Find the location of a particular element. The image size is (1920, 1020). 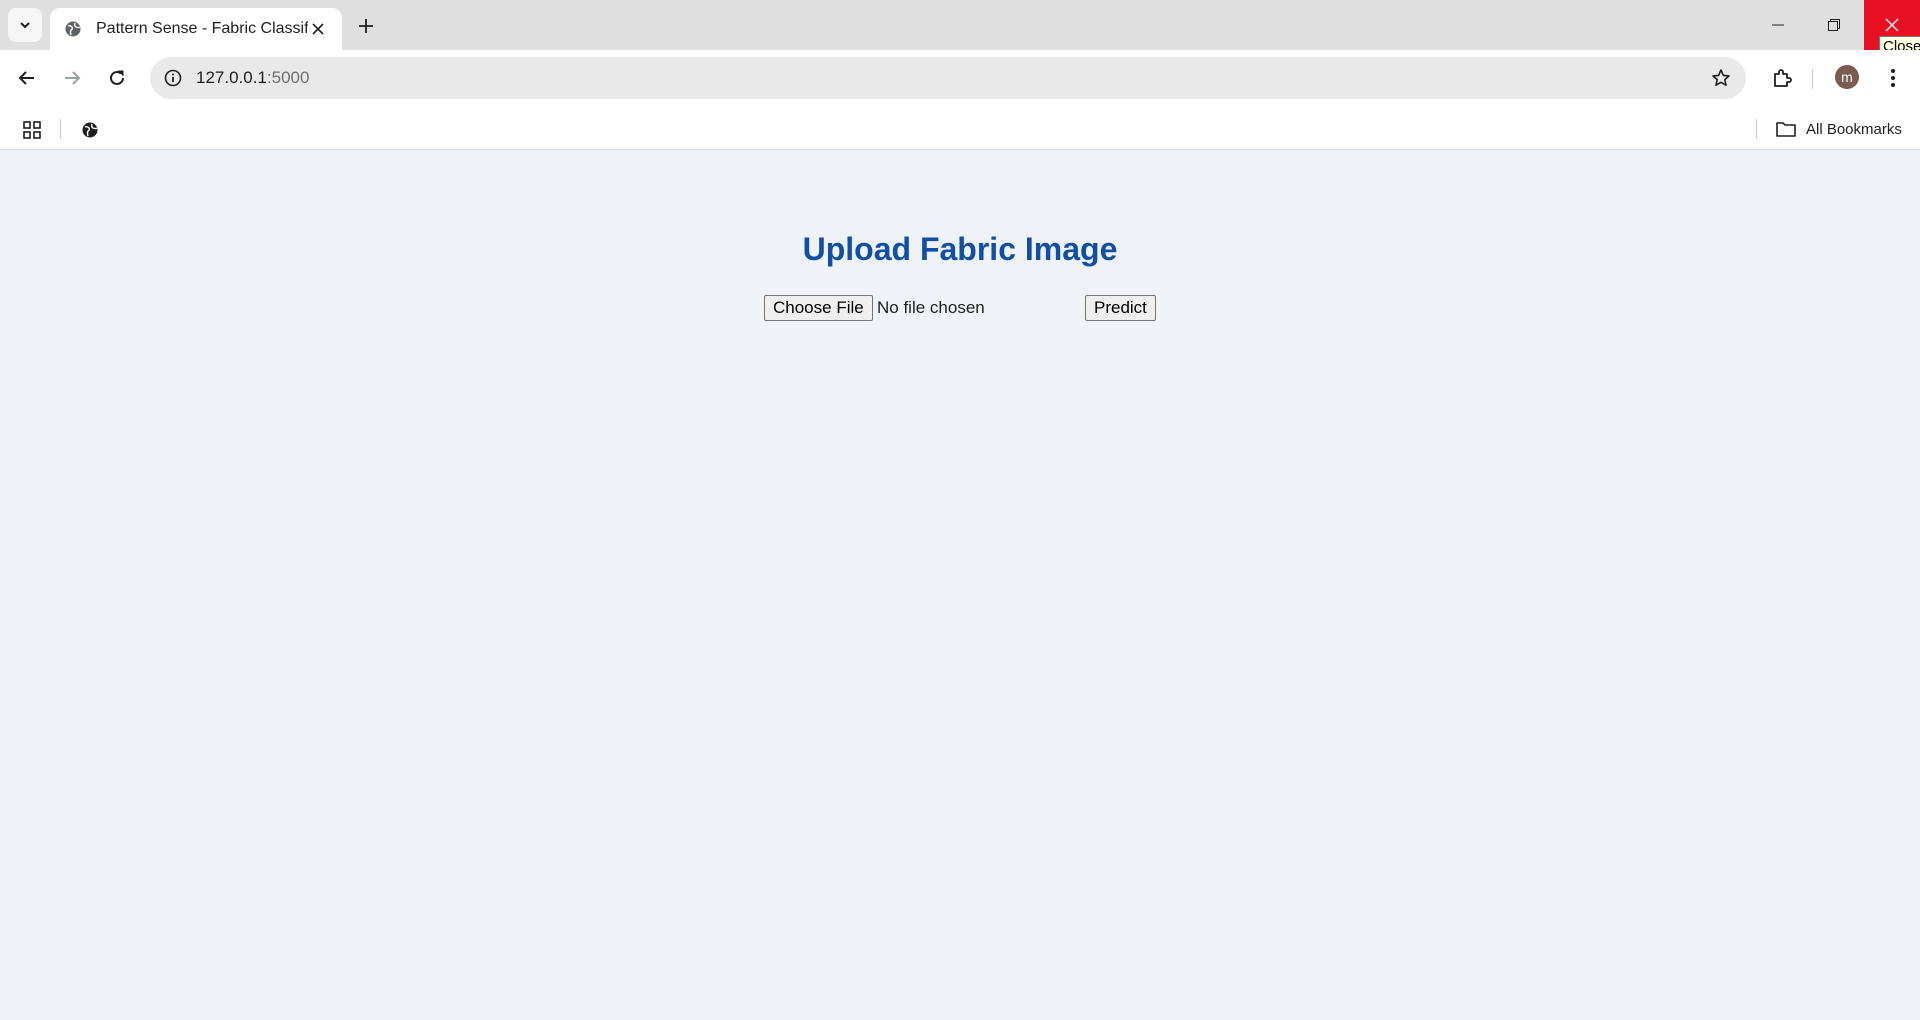

predict-button: Predict is located at coordinates (1120, 308).